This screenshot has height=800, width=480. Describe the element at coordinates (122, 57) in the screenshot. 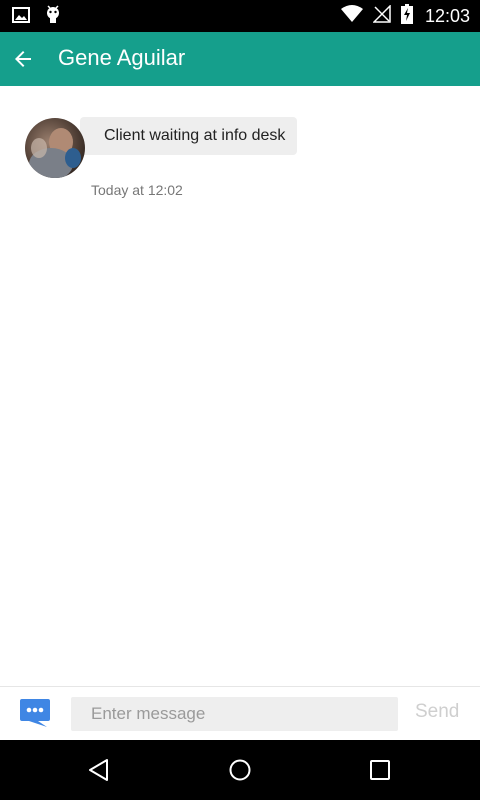

I see `conversation-title: Gene Aguilar` at that location.